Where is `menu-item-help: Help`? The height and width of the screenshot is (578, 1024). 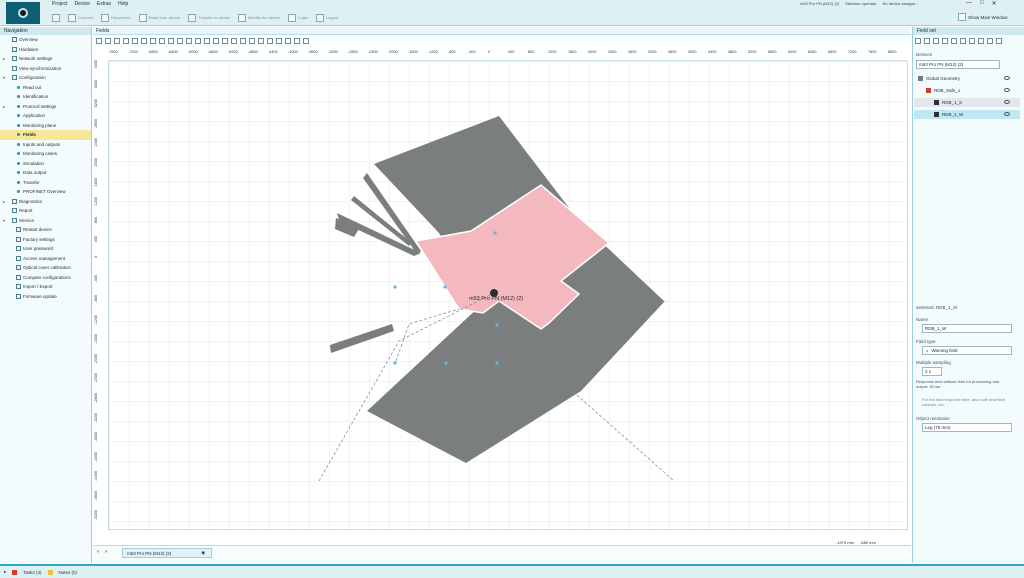 menu-item-help: Help is located at coordinates (123, 5).